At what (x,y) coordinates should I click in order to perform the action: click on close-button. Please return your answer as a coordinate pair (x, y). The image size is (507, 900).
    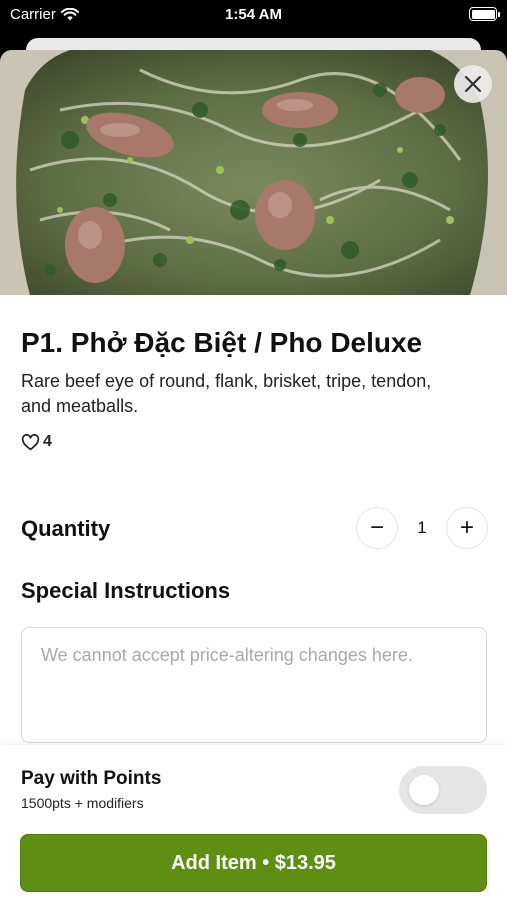
    Looking at the image, I should click on (473, 84).